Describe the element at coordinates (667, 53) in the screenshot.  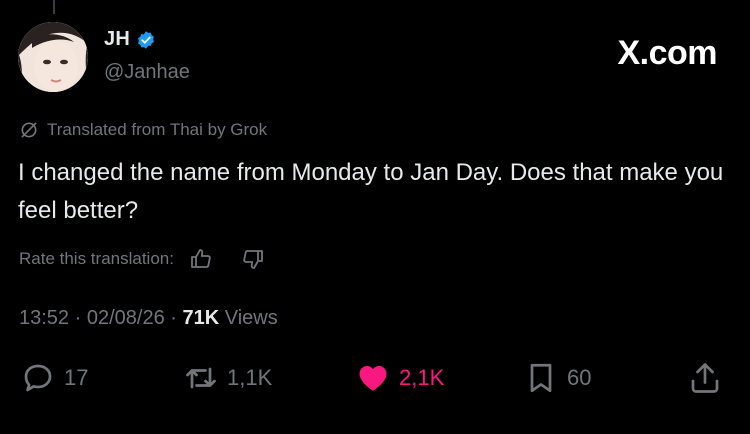
I see `x-com-watermark: X.com` at that location.